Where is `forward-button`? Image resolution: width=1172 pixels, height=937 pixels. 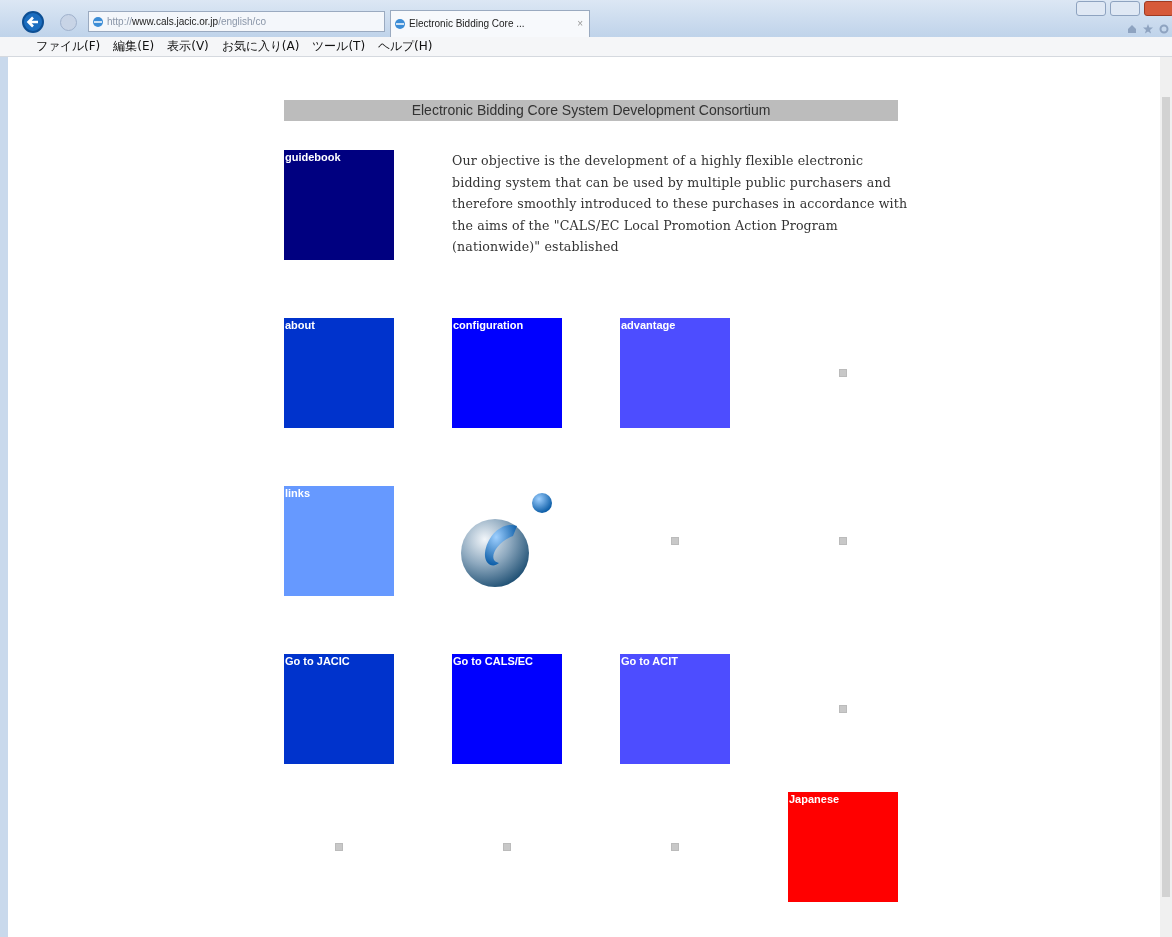
forward-button is located at coordinates (68, 22).